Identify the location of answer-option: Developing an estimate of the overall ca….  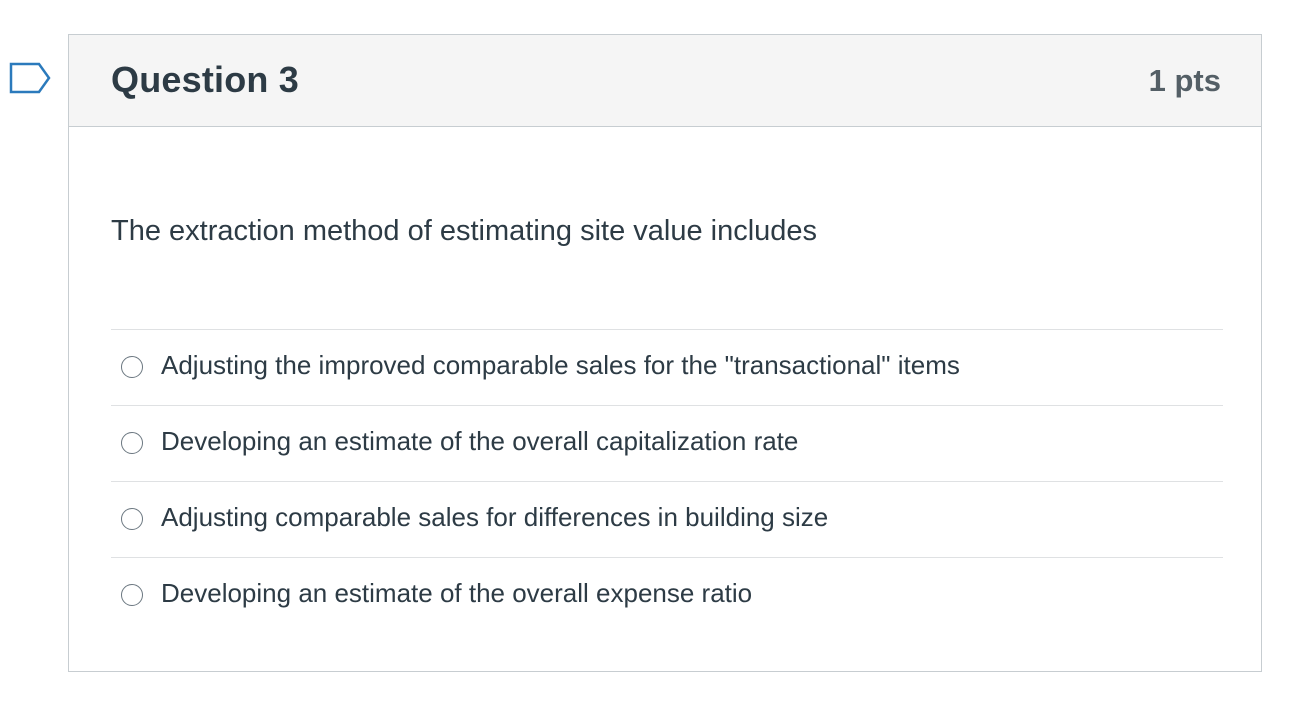
(667, 444).